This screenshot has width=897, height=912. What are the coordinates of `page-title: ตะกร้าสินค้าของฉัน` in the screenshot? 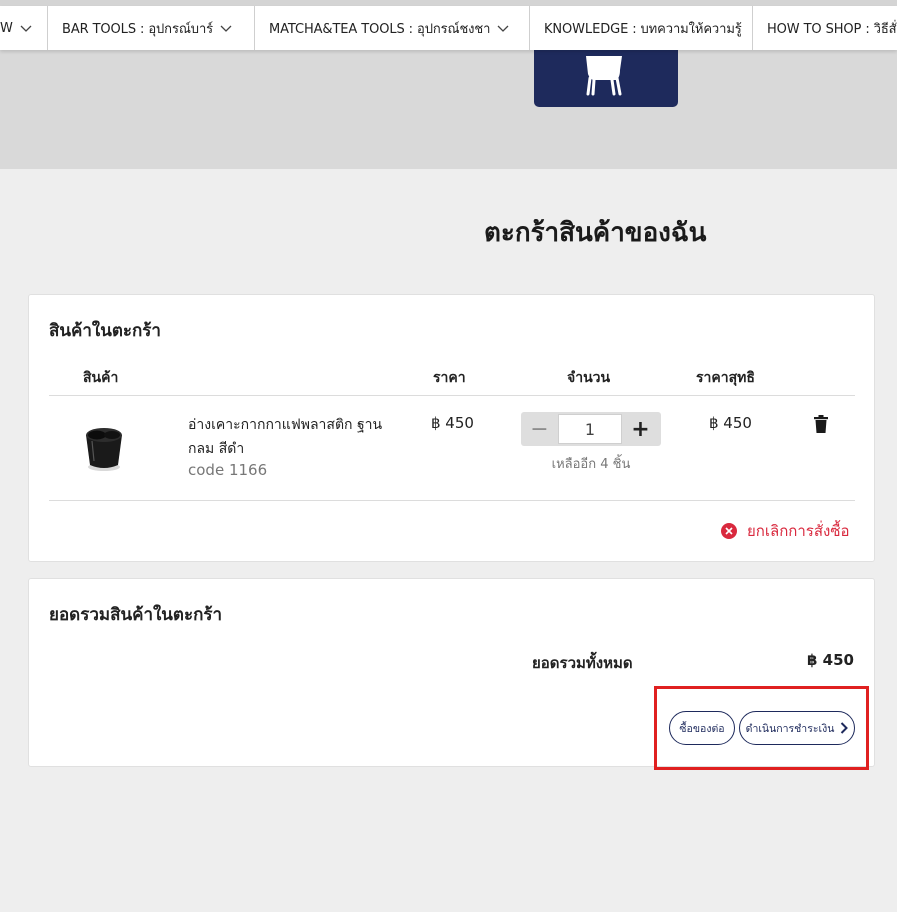 It's located at (595, 233).